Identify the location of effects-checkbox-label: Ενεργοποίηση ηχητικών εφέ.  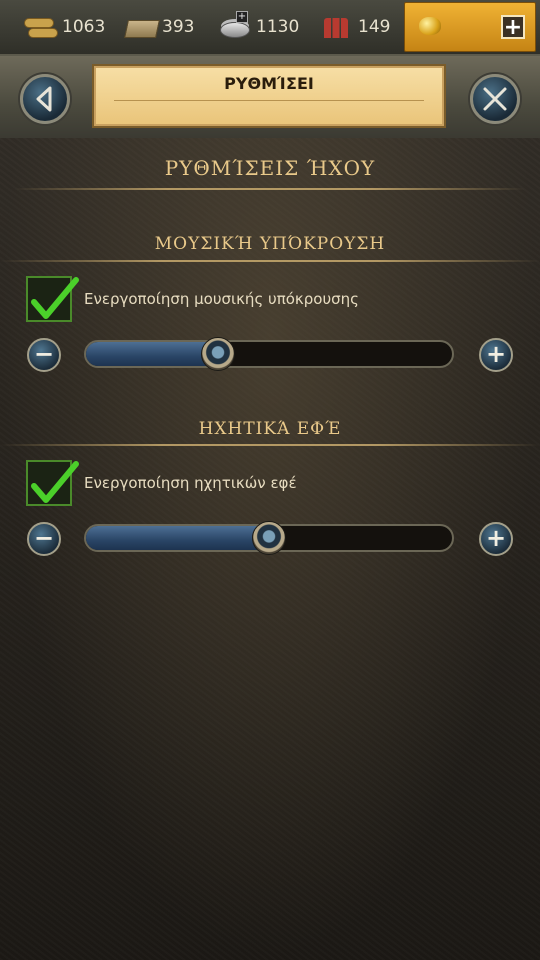
(190, 483).